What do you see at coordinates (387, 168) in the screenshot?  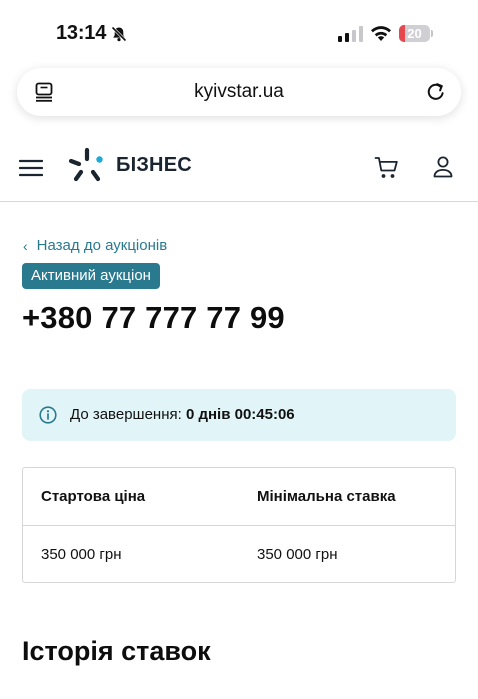 I see `cart-icon` at bounding box center [387, 168].